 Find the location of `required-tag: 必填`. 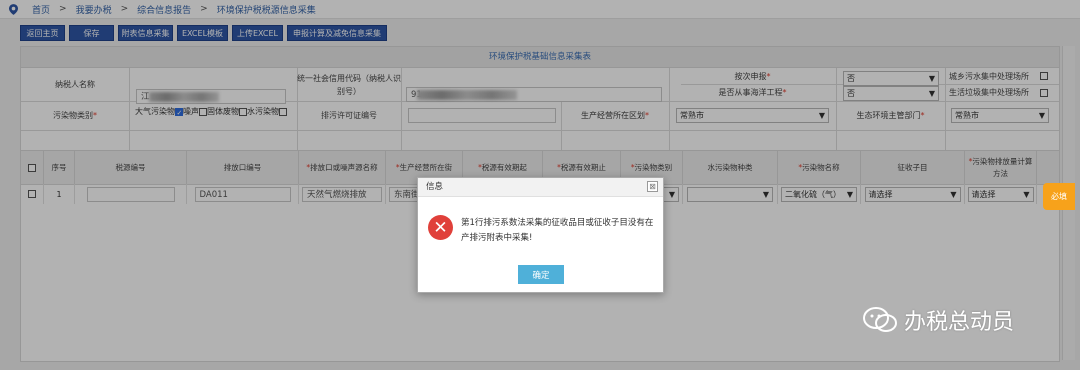

required-tag: 必填 is located at coordinates (1059, 196).